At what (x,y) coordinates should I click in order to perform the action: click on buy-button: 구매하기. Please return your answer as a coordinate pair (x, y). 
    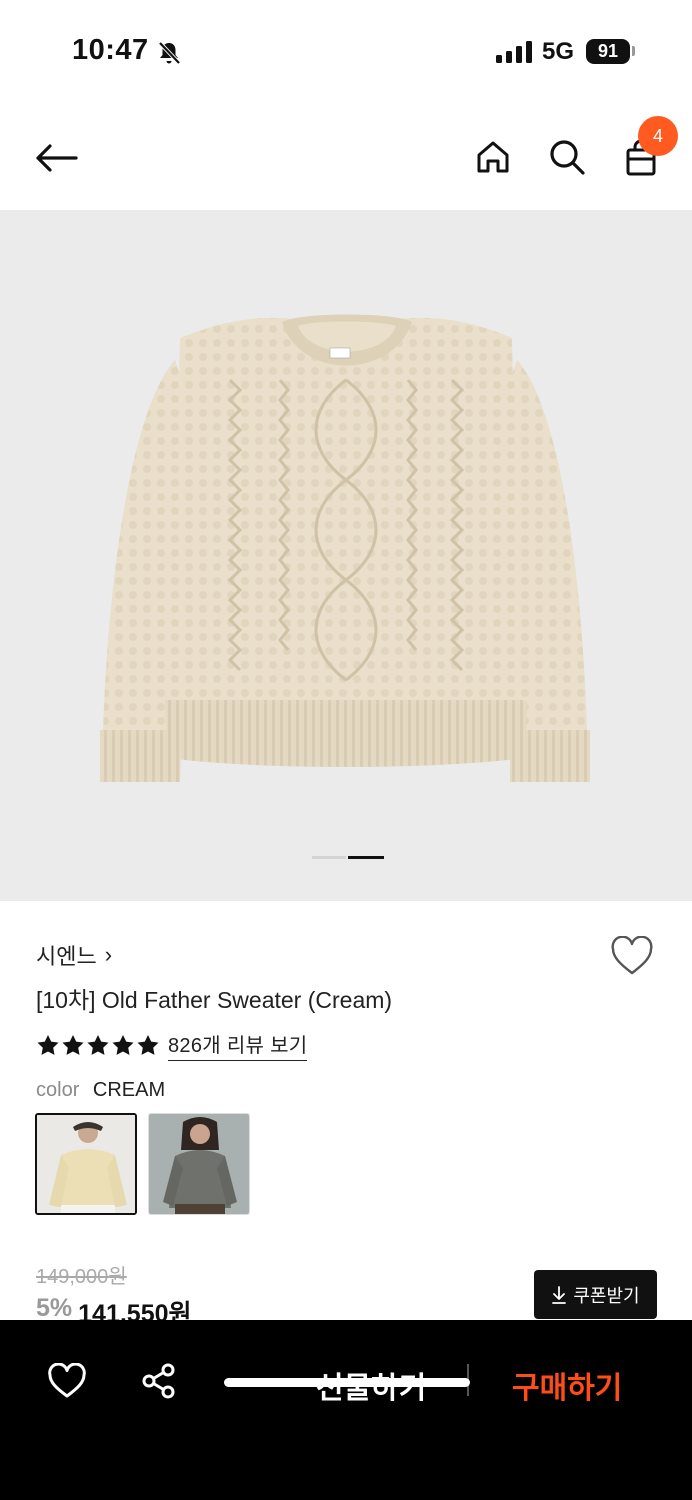
    Looking at the image, I should click on (567, 1385).